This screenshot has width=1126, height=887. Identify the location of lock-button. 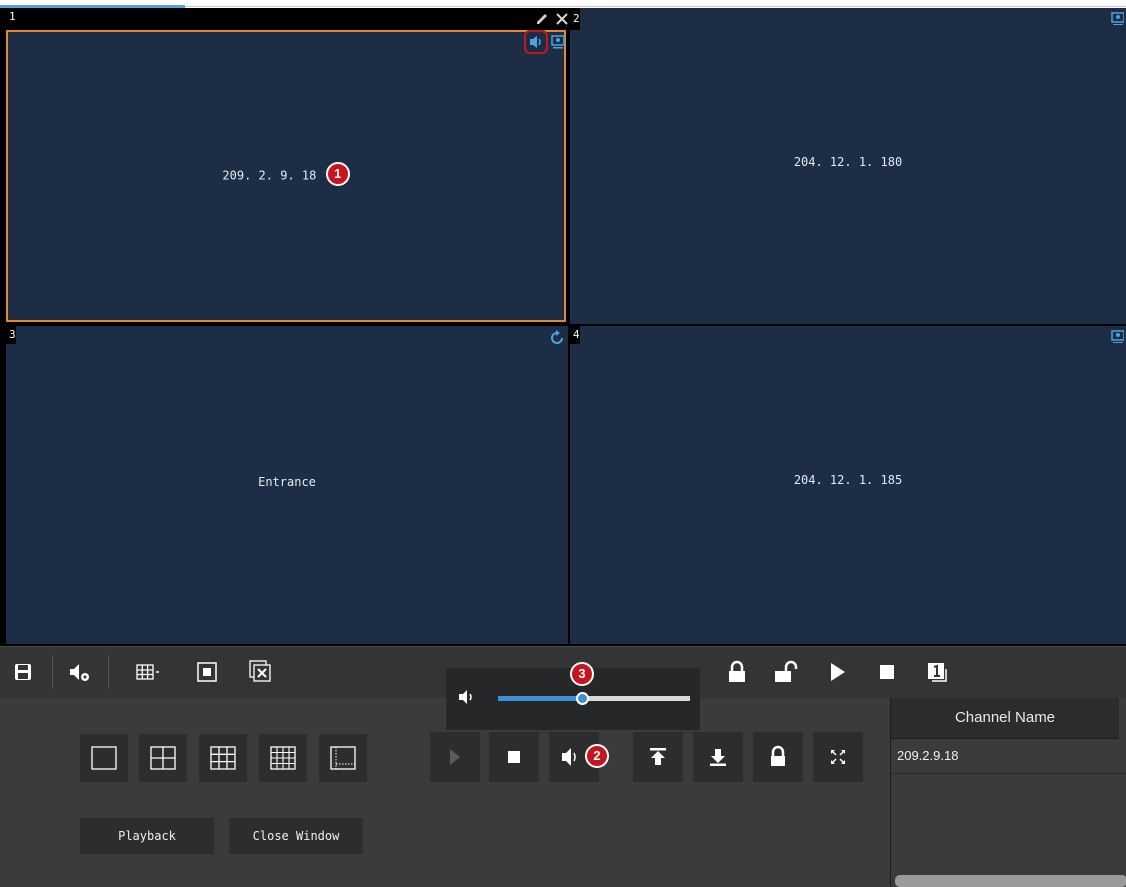
(778, 757).